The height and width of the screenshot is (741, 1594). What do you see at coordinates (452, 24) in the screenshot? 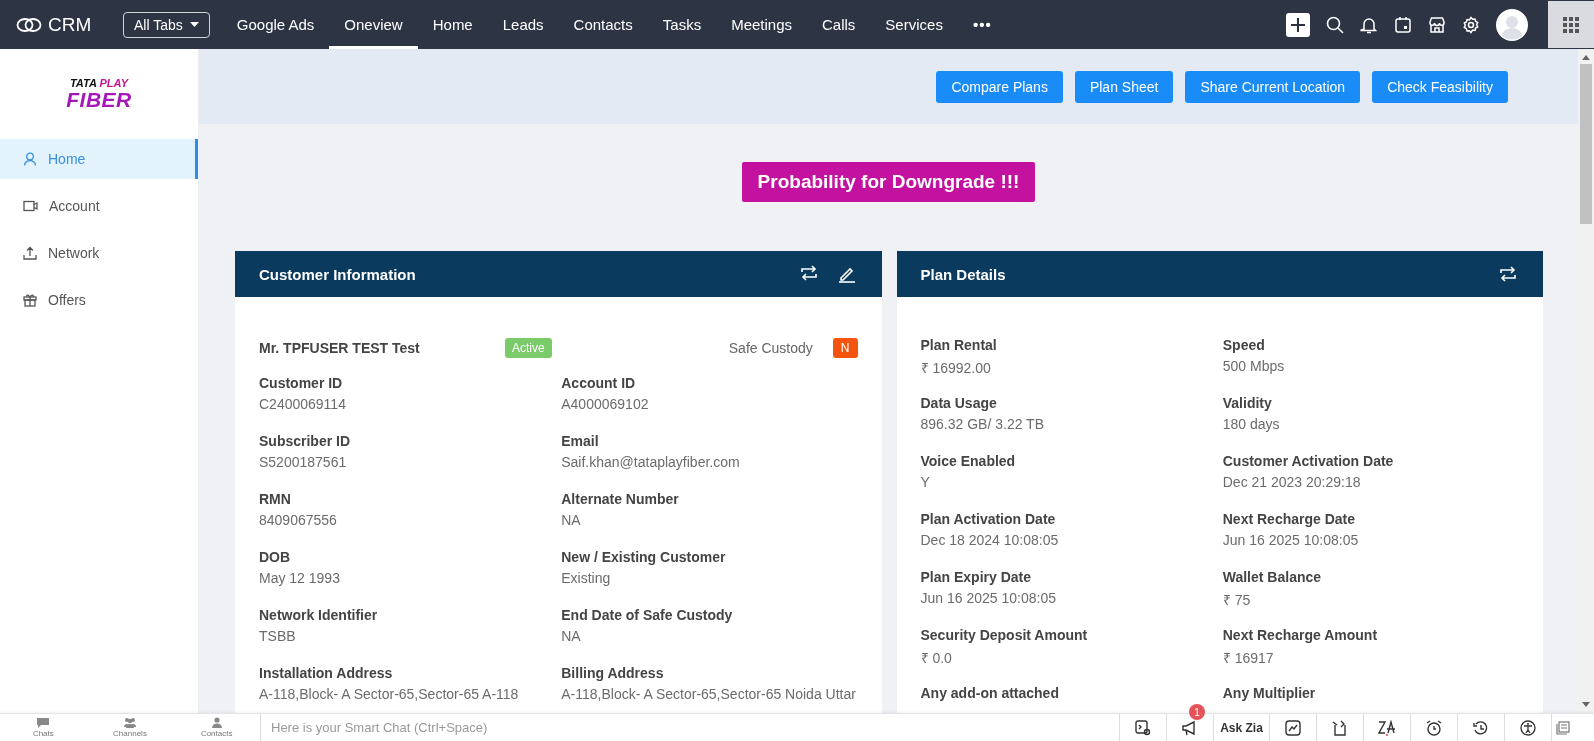
I see `nav-tab: Home` at bounding box center [452, 24].